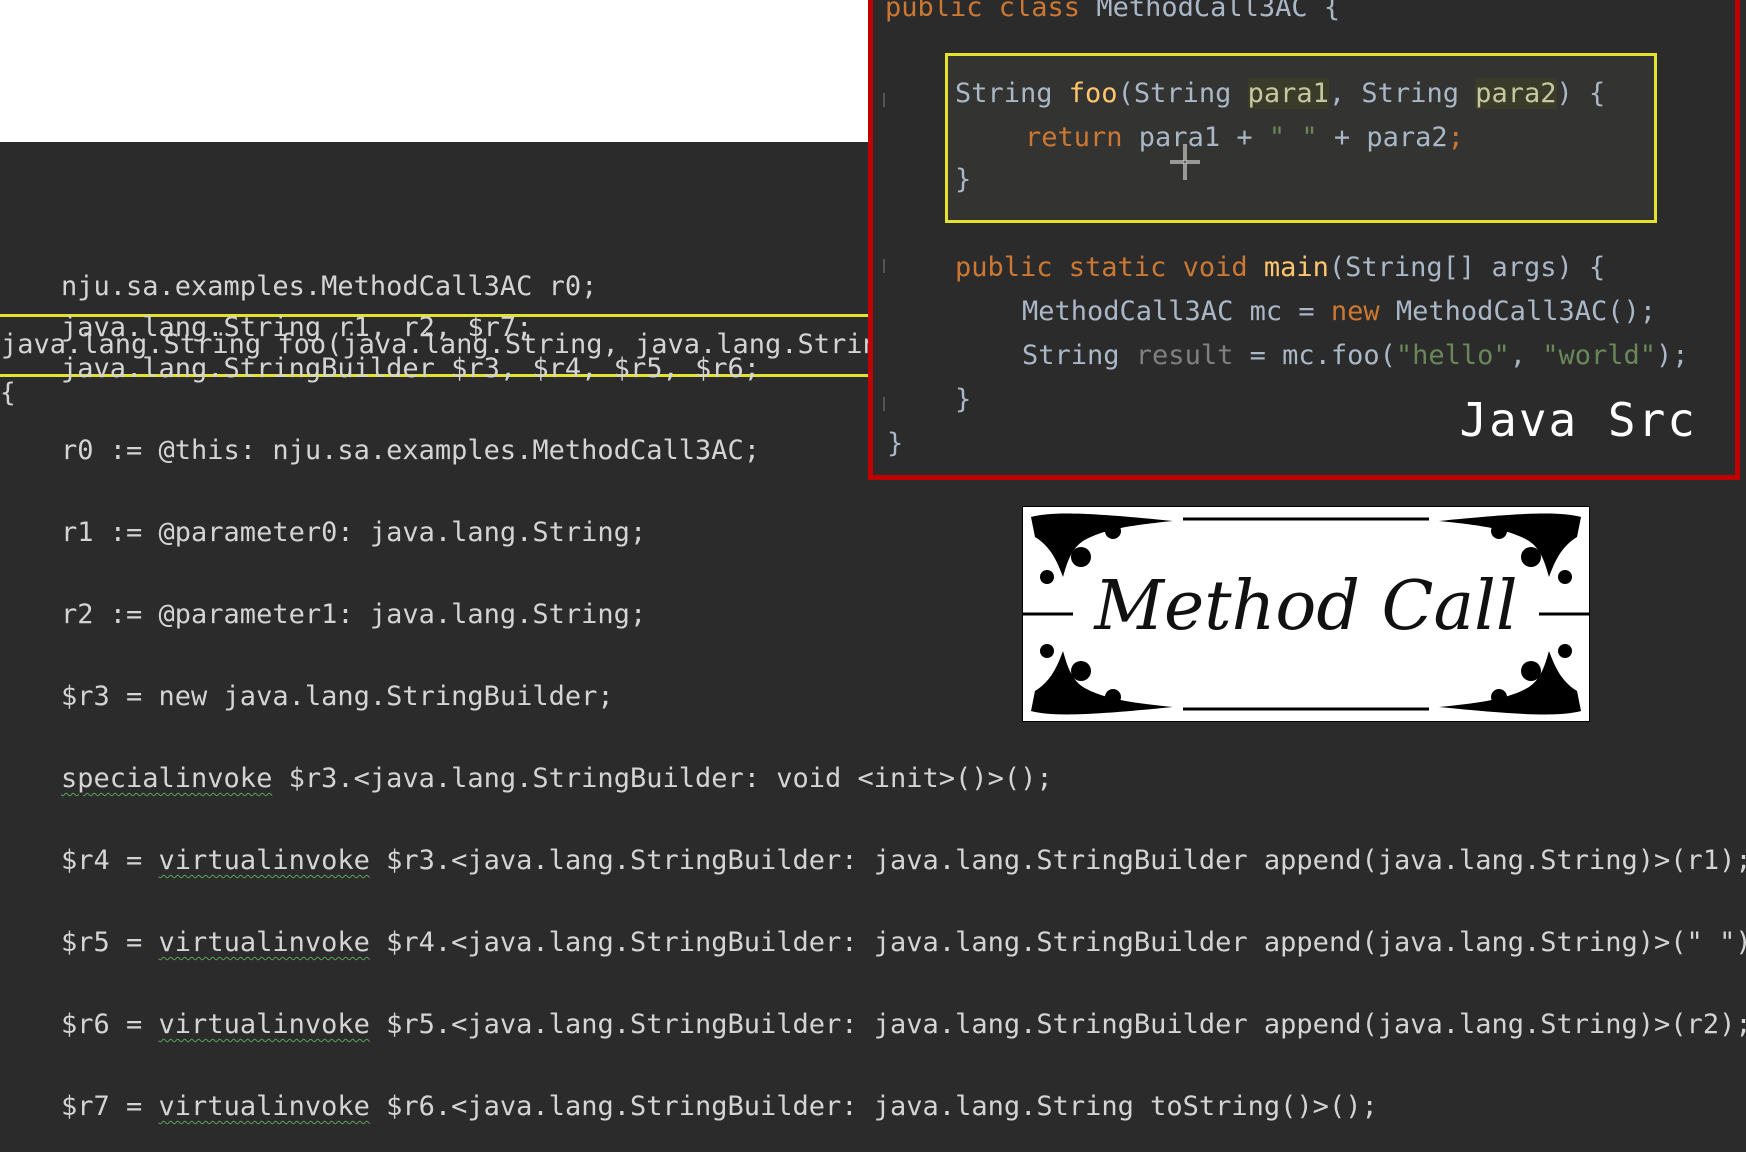 The image size is (1746, 1152). What do you see at coordinates (1339, 311) in the screenshot?
I see `main-line-1: MethodCall3AC mc = new MethodCall3AC();` at bounding box center [1339, 311].